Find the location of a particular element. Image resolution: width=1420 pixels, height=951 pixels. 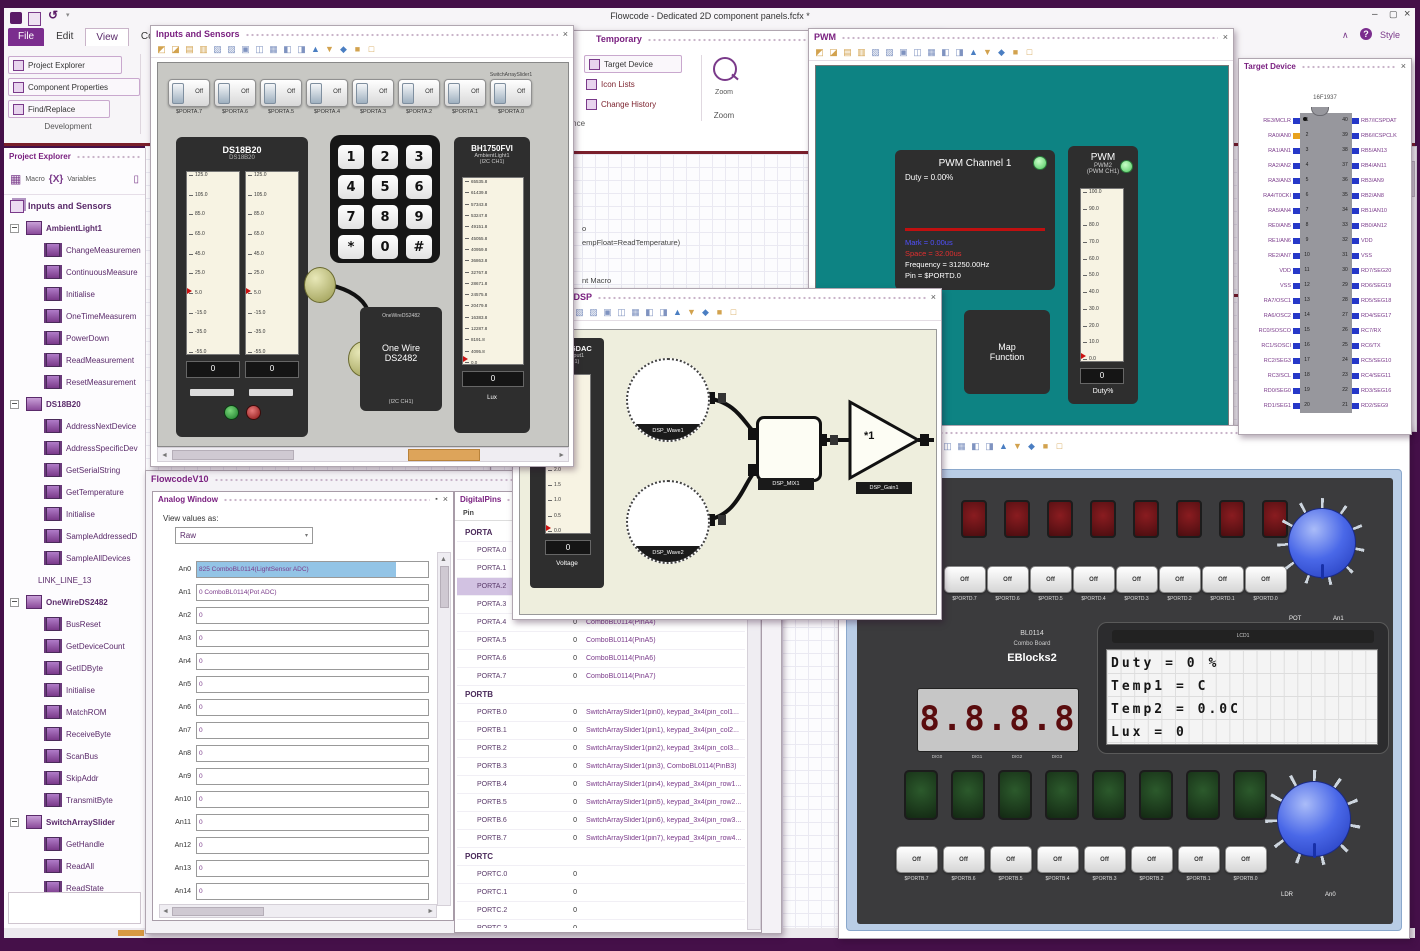

tree-item: Inputs and Sensors is located at coordinates (74, 206).